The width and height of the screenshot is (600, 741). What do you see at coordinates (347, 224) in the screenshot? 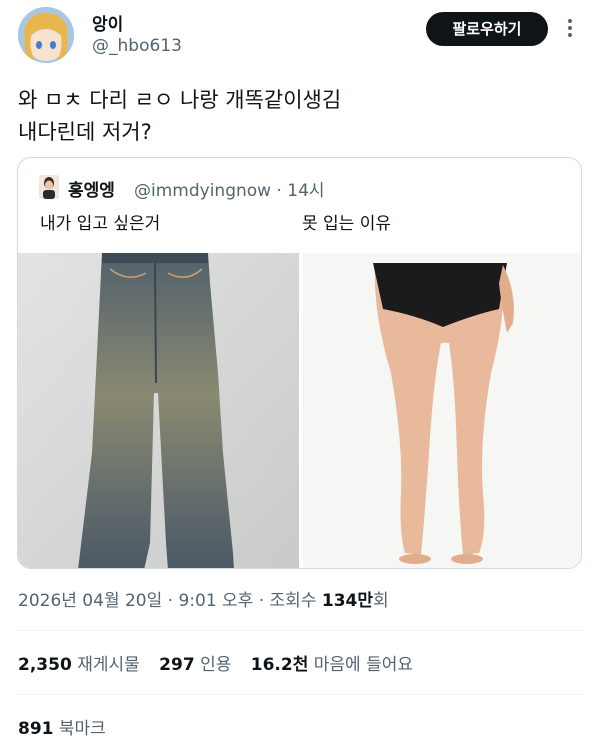
I see `quote-text-right: 못 입는 이유` at bounding box center [347, 224].